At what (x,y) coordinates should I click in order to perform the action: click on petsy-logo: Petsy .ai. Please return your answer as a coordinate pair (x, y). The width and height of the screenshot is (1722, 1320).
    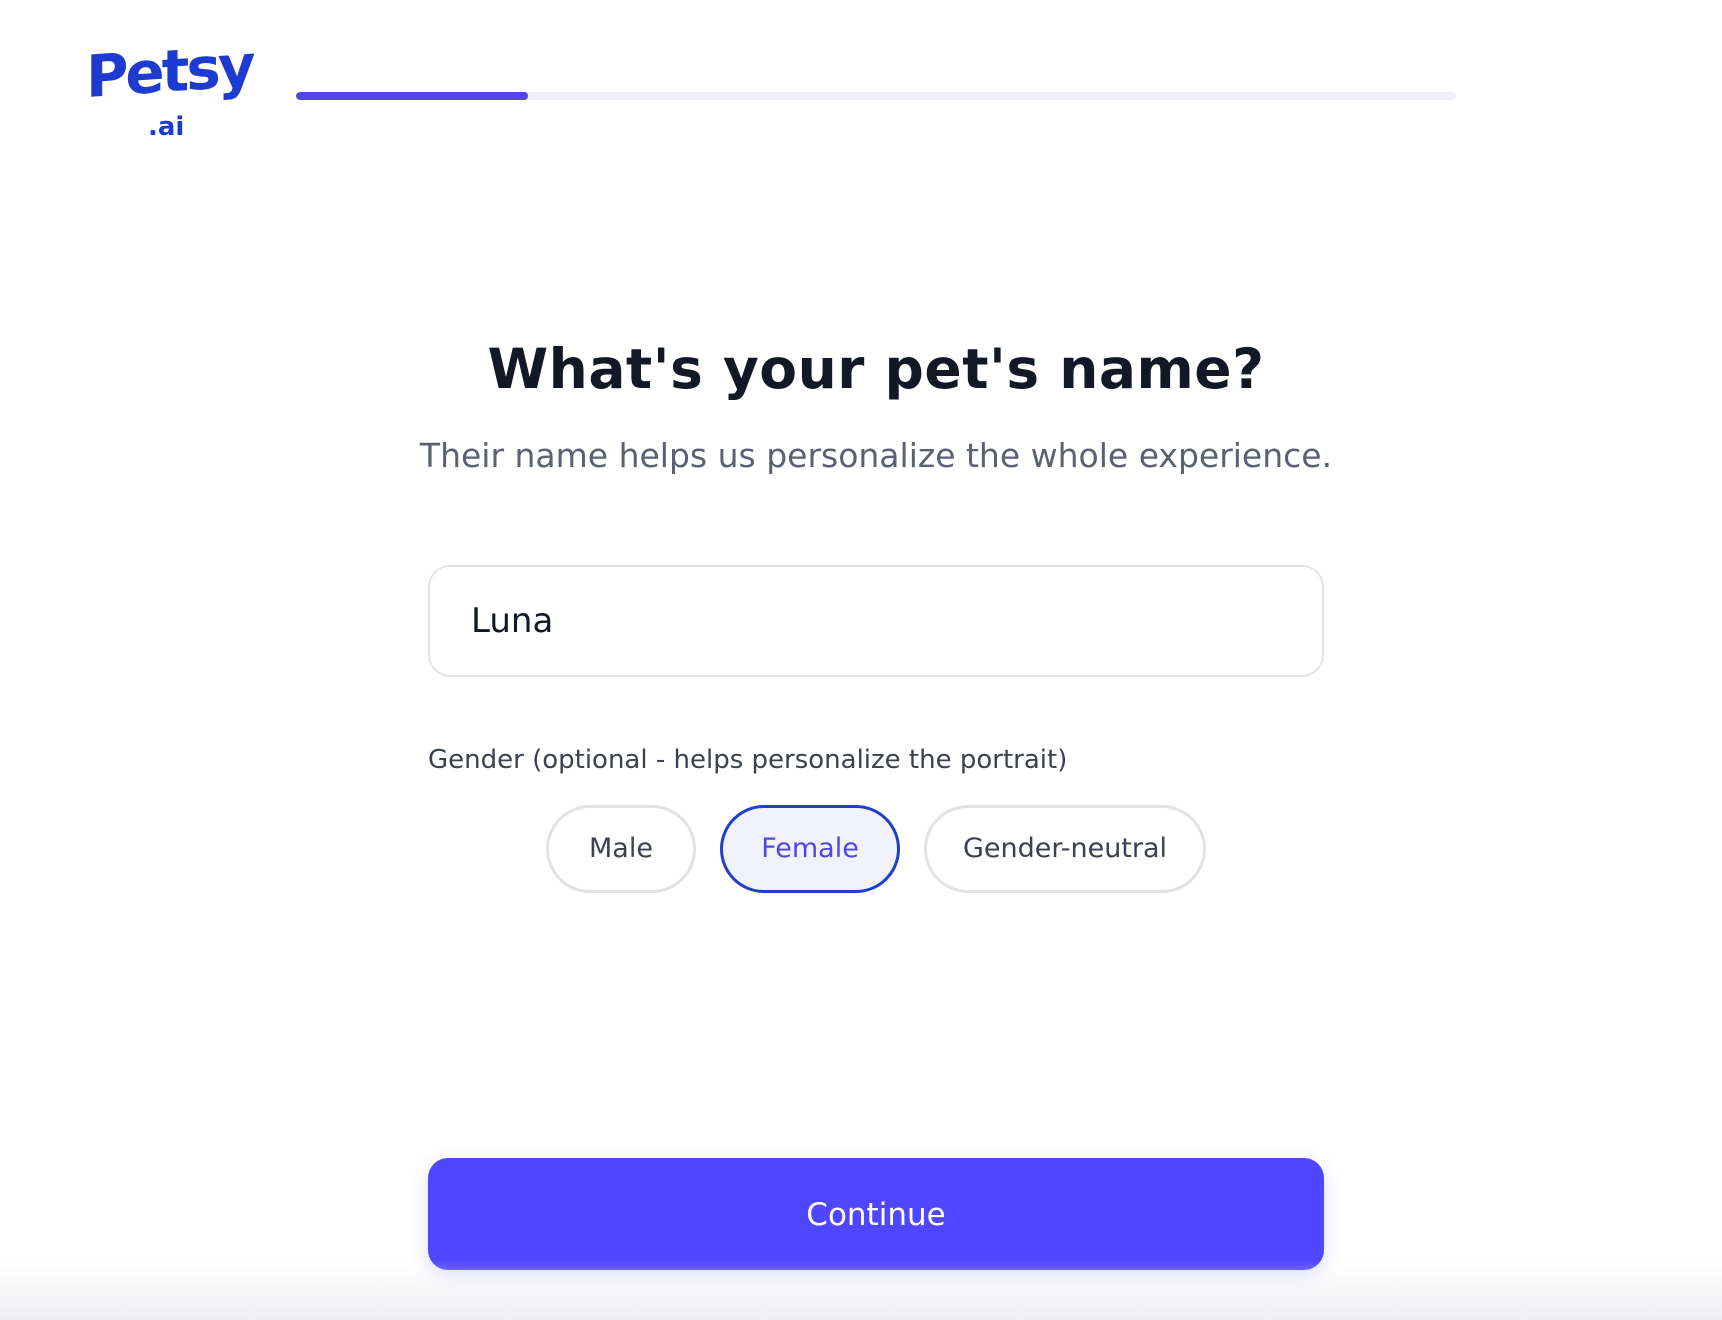
    Looking at the image, I should click on (169, 94).